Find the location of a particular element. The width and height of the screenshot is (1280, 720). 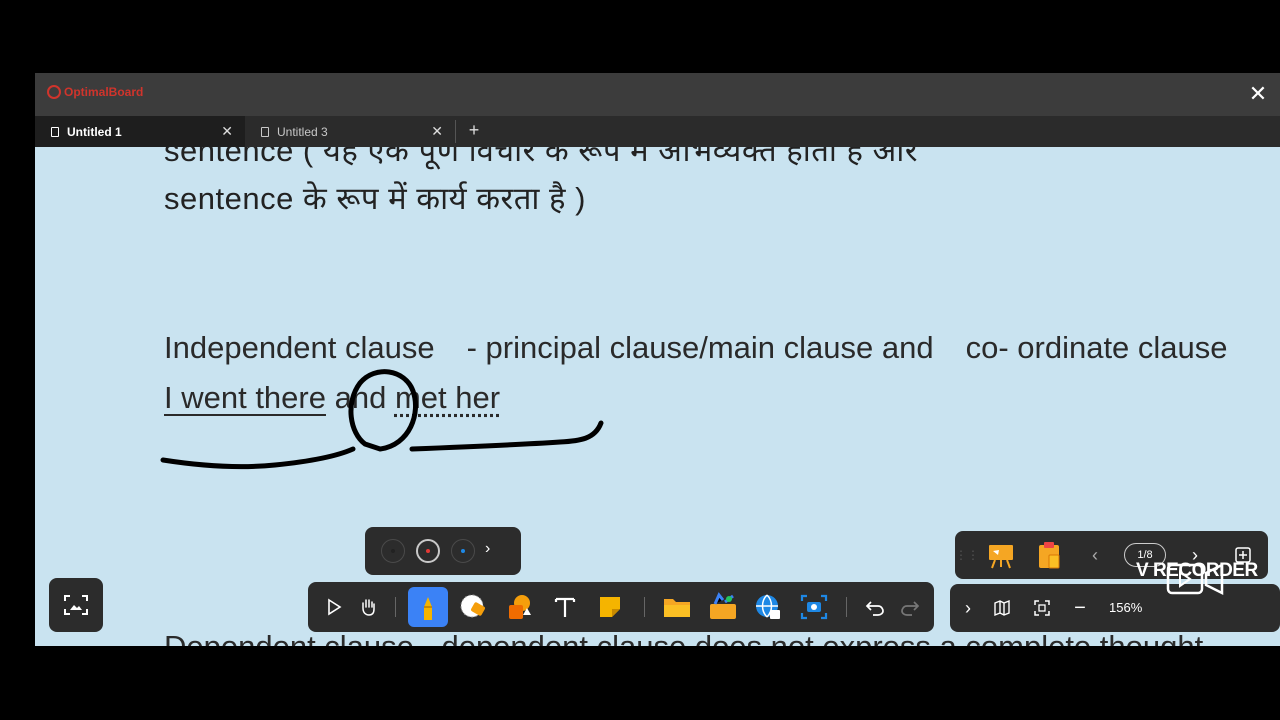

zoom-controls: › − 156% is located at coordinates (1115, 608).